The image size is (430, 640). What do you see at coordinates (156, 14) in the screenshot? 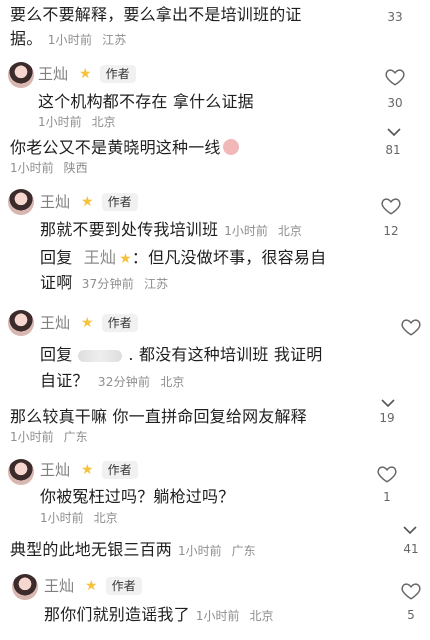
I see `comment-text: 要么不要解释，要么拿出不是培训班的证` at bounding box center [156, 14].